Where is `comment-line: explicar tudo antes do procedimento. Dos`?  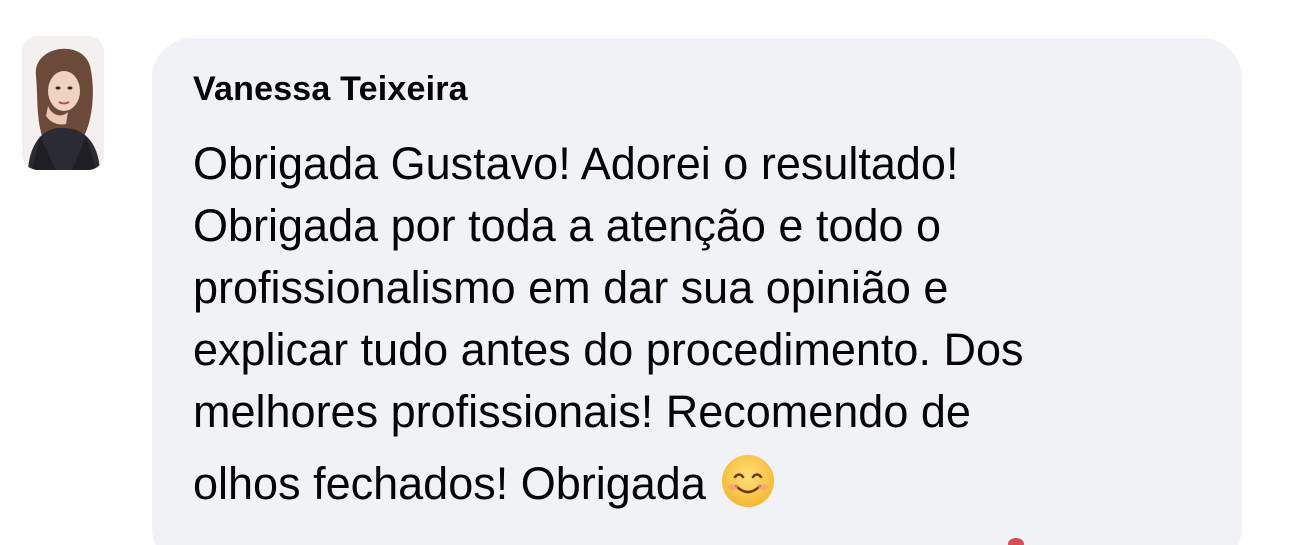
comment-line: explicar tudo antes do procedimento. Dos is located at coordinates (608, 349).